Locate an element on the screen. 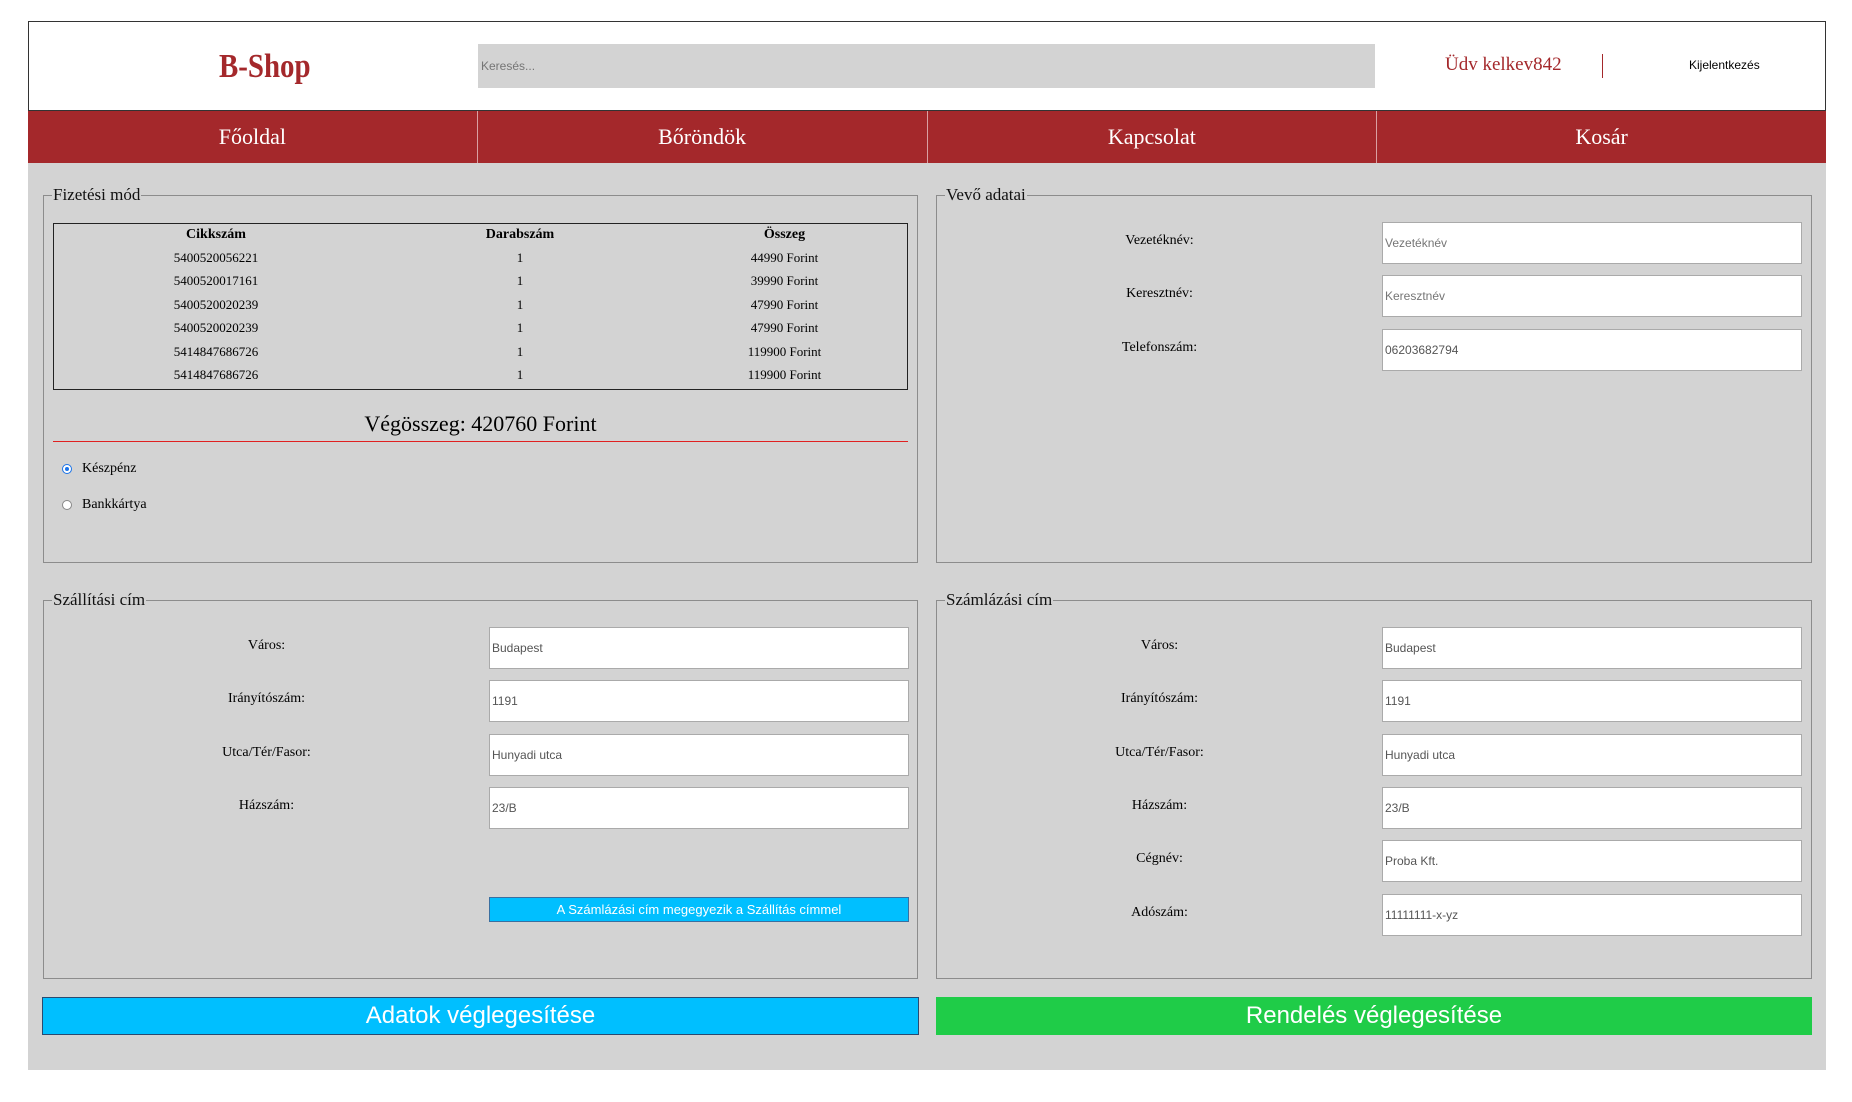  payment-option-label: Készpénz is located at coordinates (109, 468).